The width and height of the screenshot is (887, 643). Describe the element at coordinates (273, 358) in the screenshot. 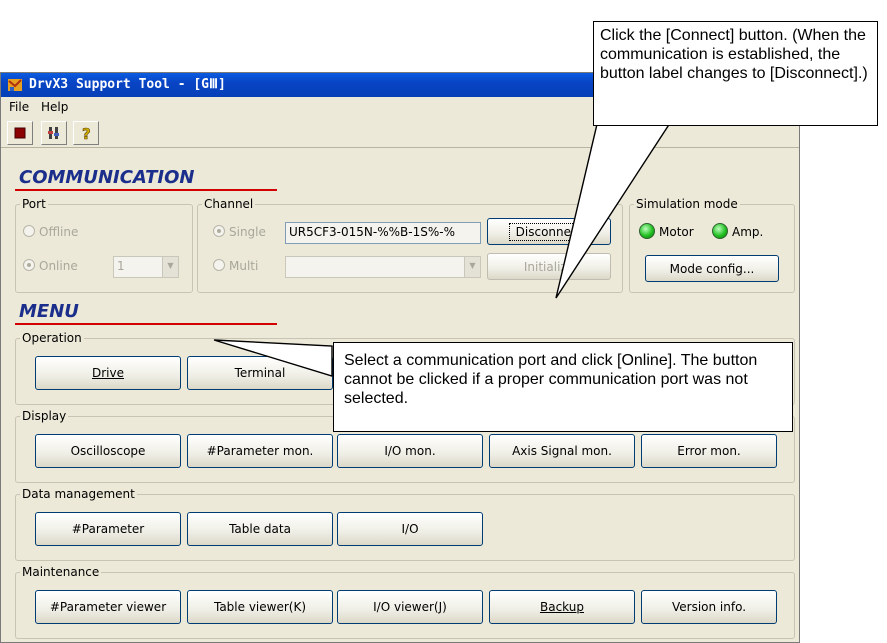

I see `online-callout-pointer` at that location.